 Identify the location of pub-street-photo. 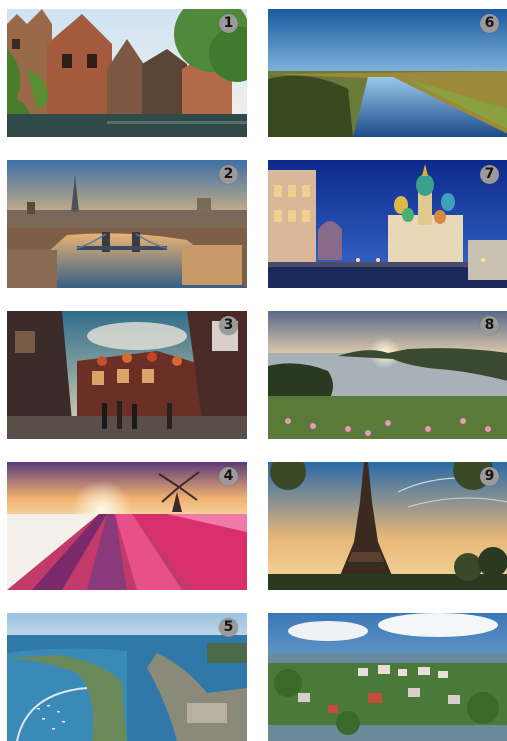
(127, 375).